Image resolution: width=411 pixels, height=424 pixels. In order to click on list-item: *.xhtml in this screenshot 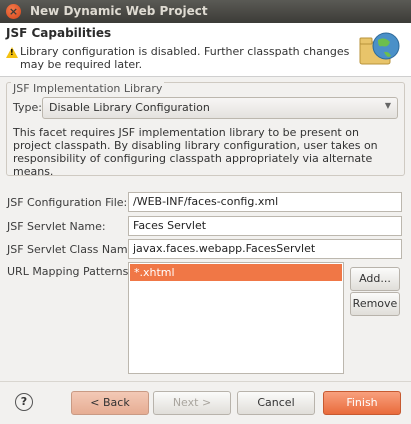, I will do `click(236, 272)`.